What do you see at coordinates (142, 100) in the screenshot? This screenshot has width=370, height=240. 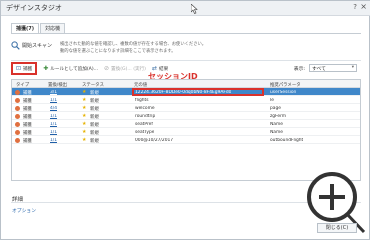 I see `row-value: flights` at bounding box center [142, 100].